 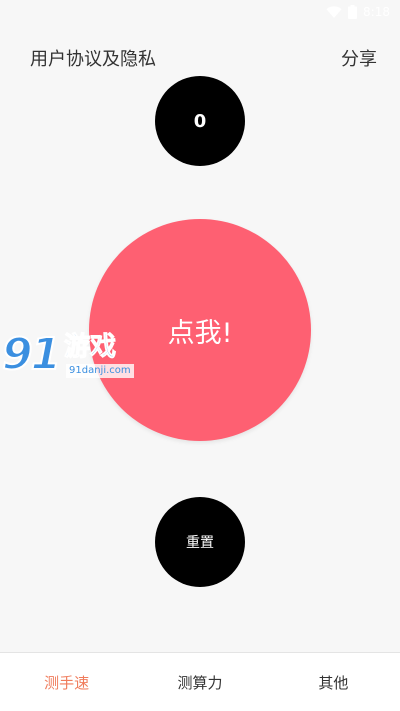 I want to click on status-icons: 8:18, so click(x=358, y=12).